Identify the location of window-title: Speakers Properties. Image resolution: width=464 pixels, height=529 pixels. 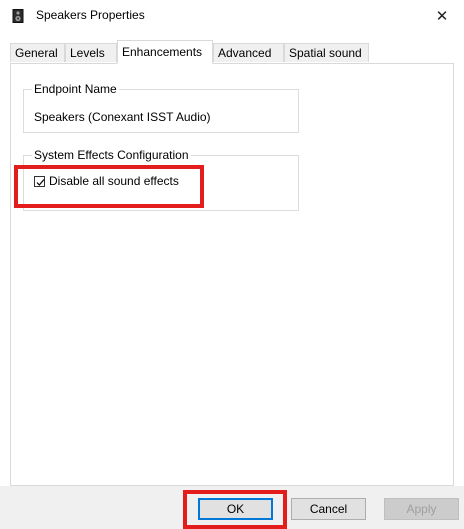
(90, 15).